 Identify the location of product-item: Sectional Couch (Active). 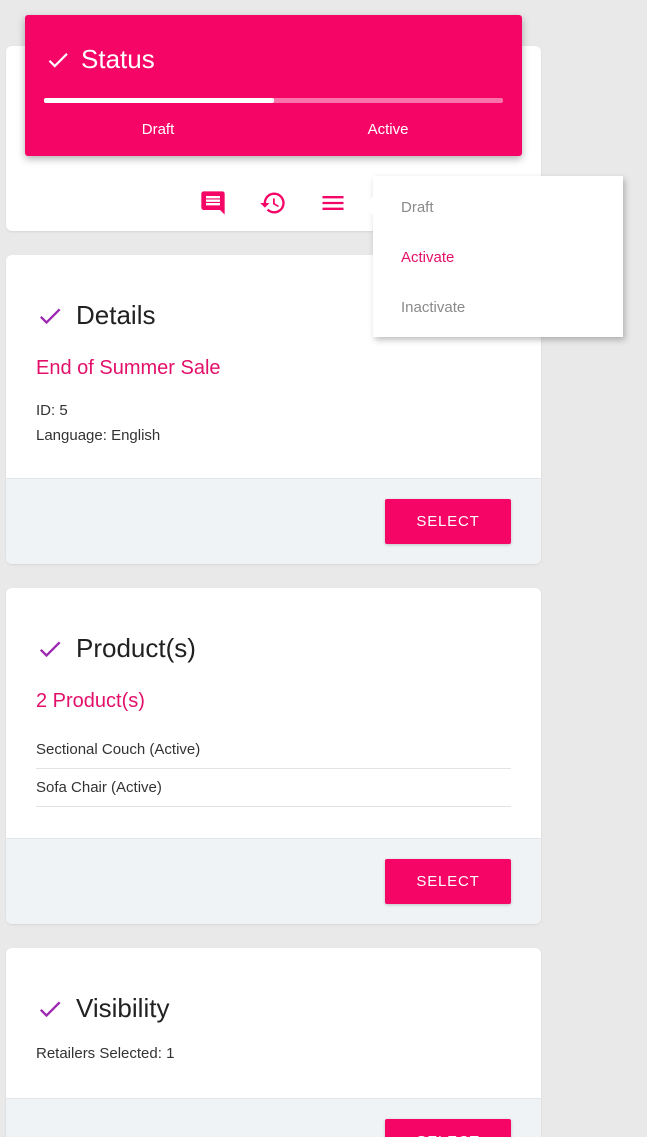
(273, 750).